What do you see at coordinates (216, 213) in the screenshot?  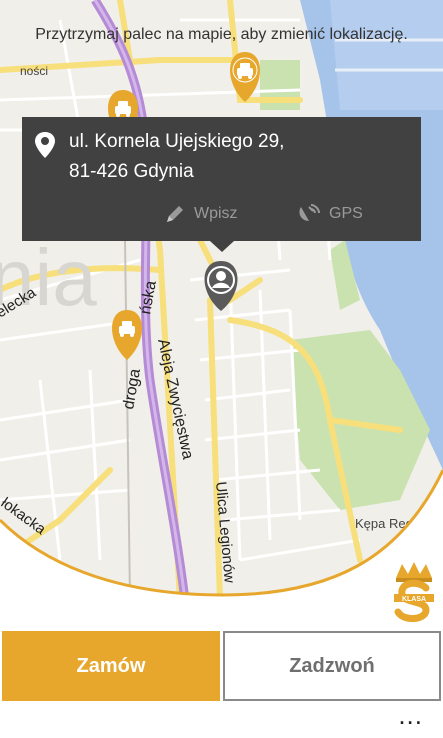 I see `type-address-label: Wpisz` at bounding box center [216, 213].